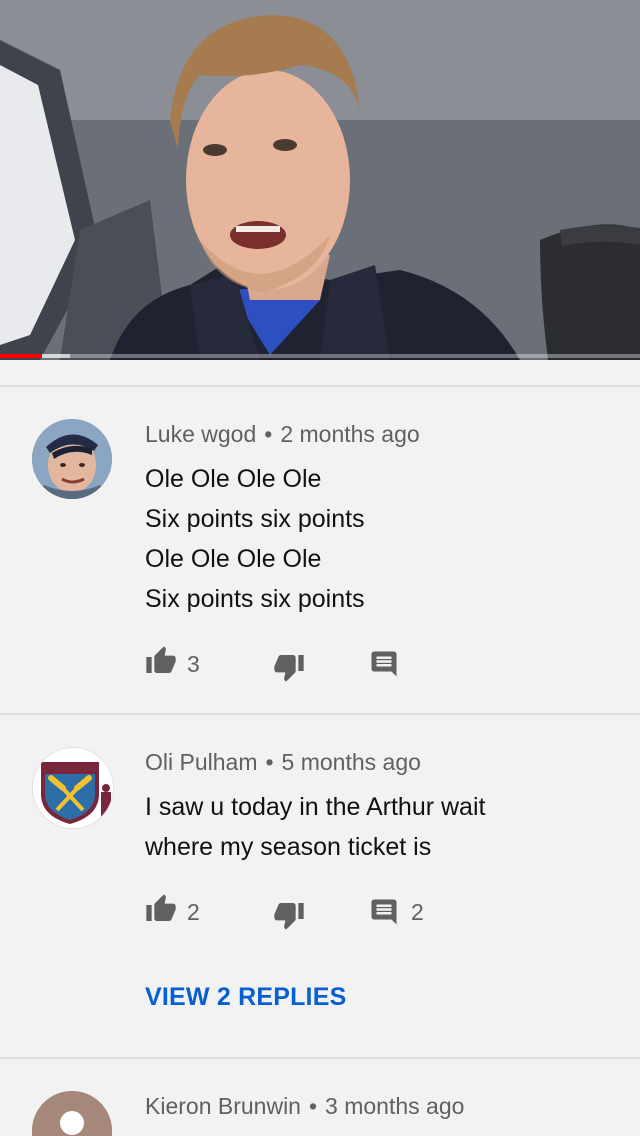 The width and height of the screenshot is (640, 1136). I want to click on comment-time: 5 months ago, so click(351, 762).